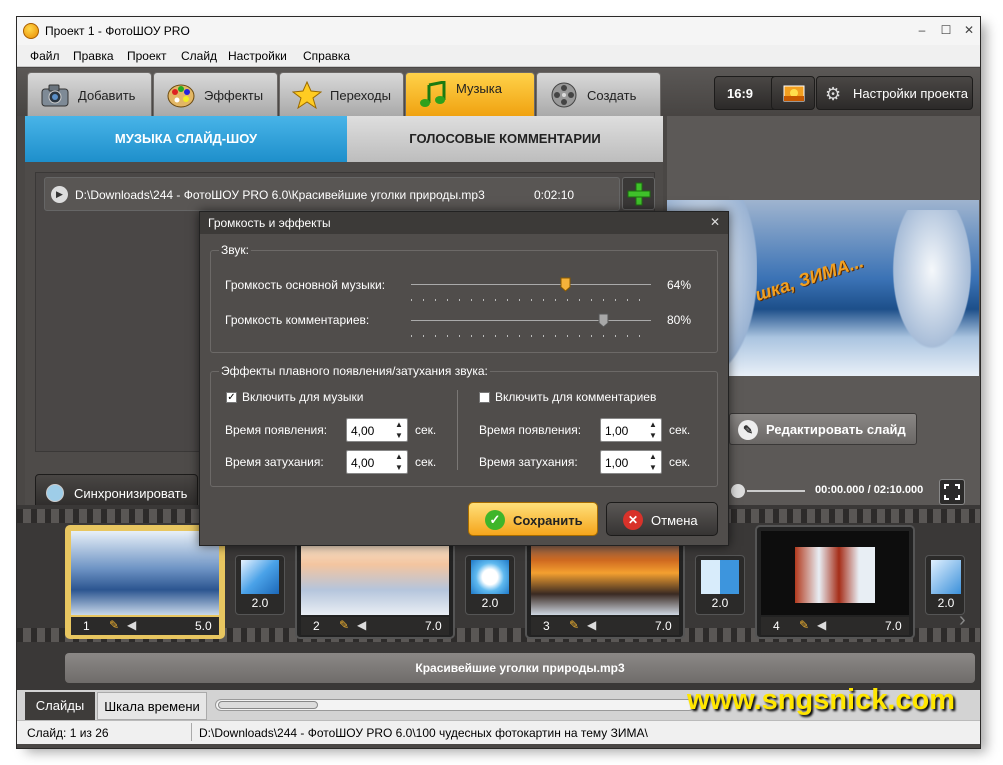  What do you see at coordinates (531, 336) in the screenshot?
I see `comment-volume-ticks` at bounding box center [531, 336].